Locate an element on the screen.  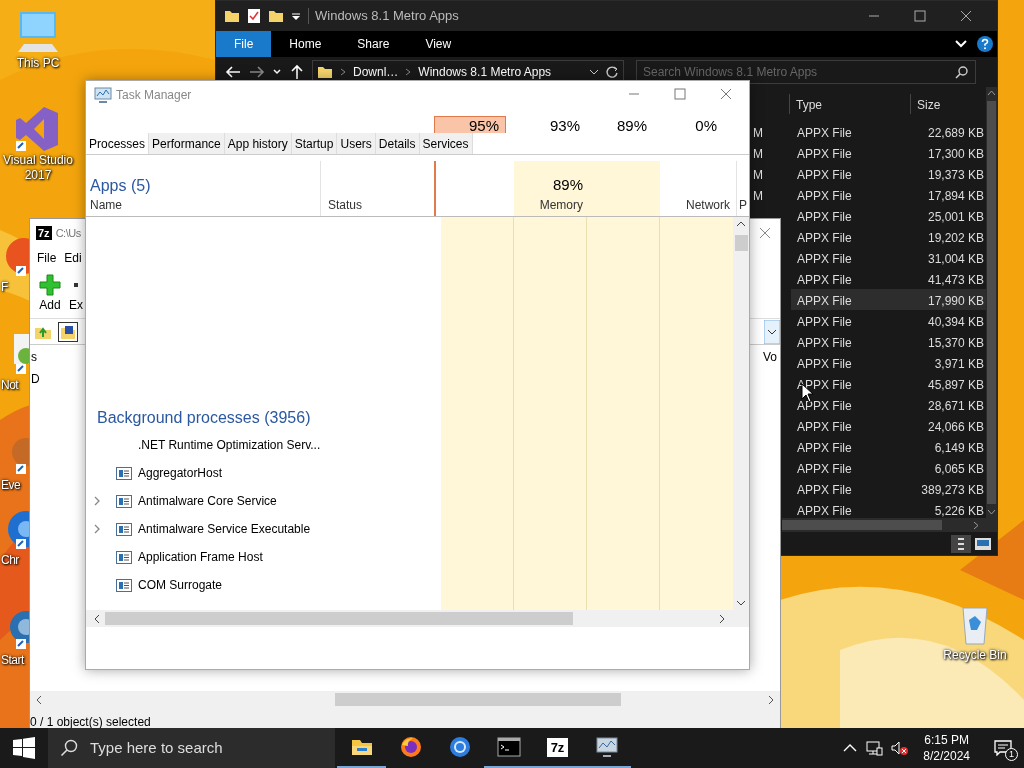
volume-muted-icon is located at coordinates (900, 748).